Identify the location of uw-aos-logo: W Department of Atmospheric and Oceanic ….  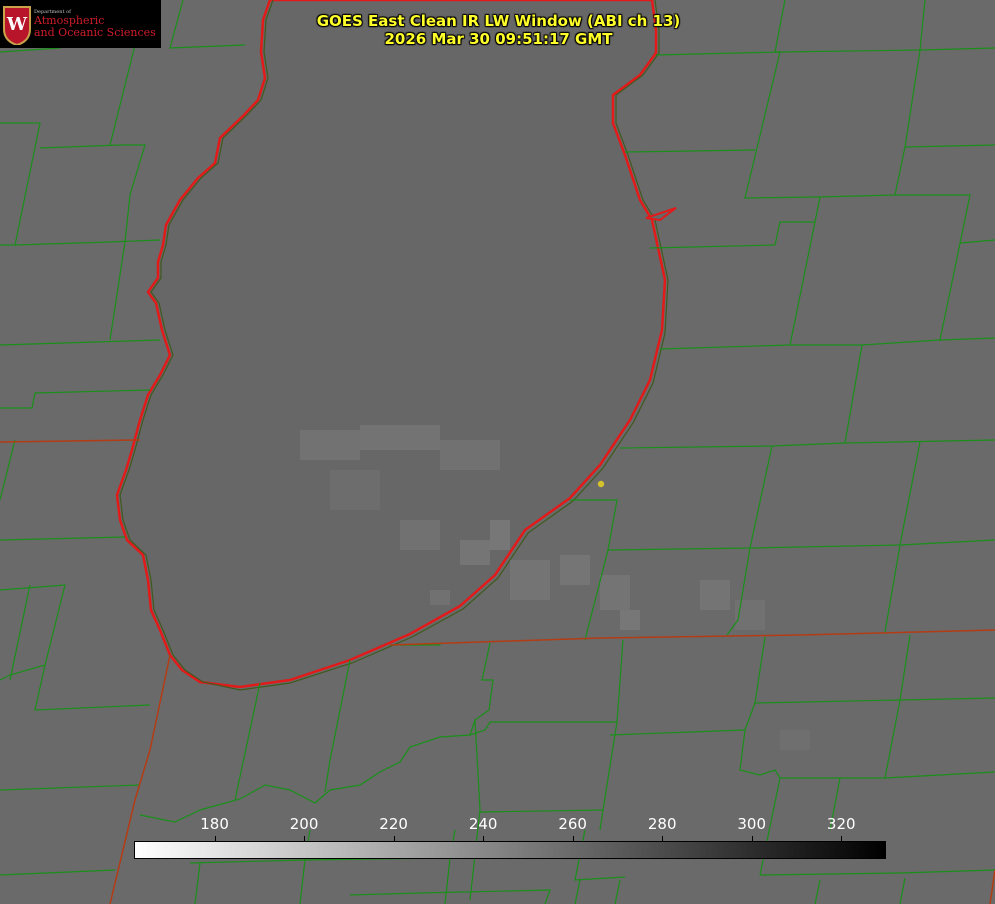
(80, 24).